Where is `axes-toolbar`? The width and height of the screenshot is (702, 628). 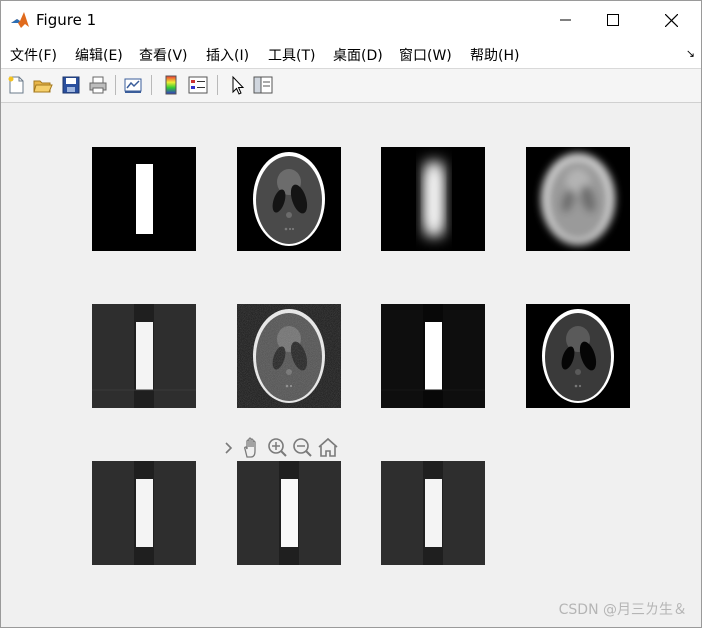 axes-toolbar is located at coordinates (286, 448).